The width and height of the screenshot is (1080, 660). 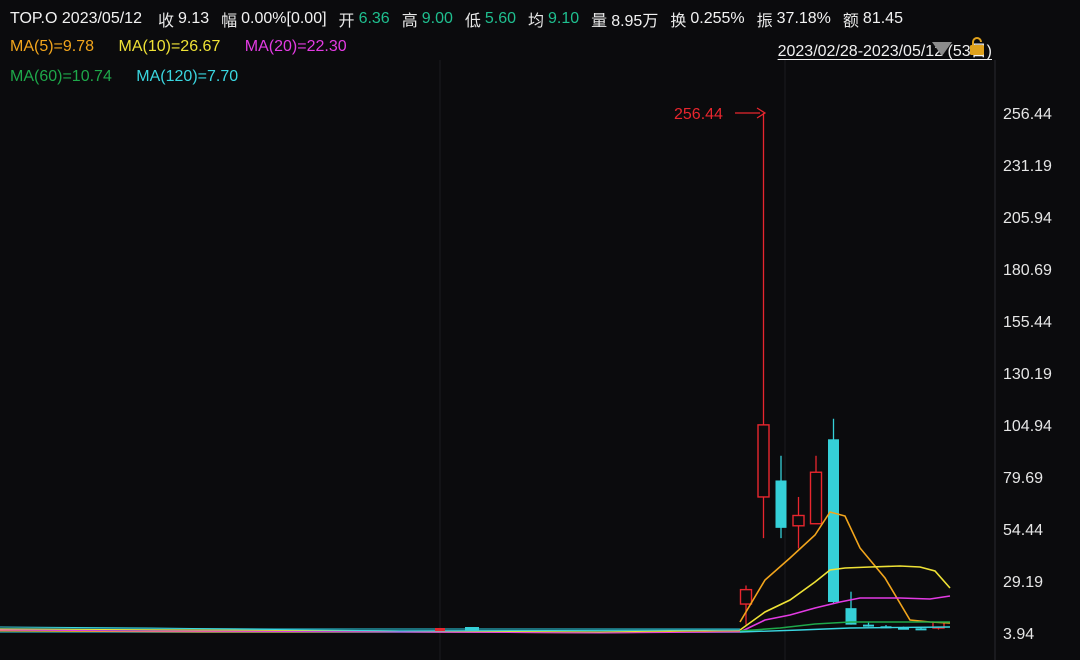 I want to click on y-tick-label: 231.19, so click(x=1027, y=166).